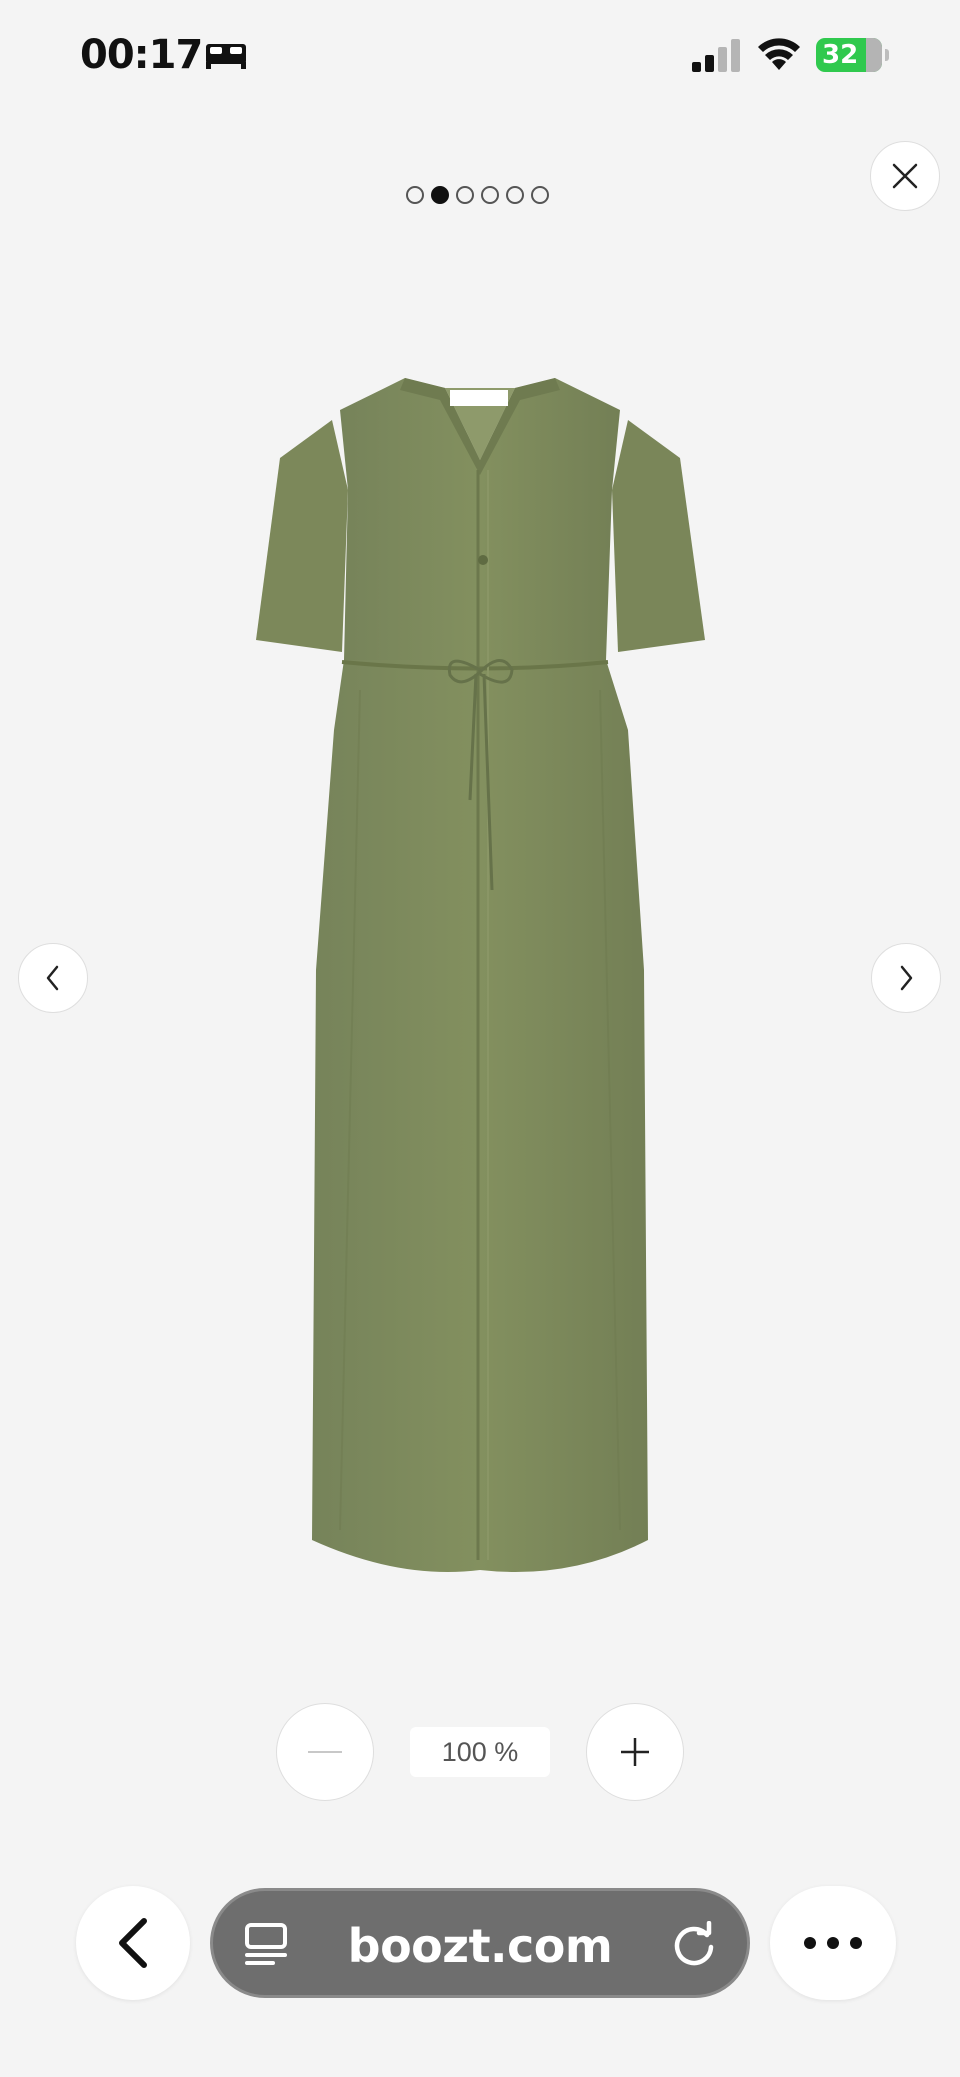  Describe the element at coordinates (716, 55) in the screenshot. I see `signal-icon` at that location.